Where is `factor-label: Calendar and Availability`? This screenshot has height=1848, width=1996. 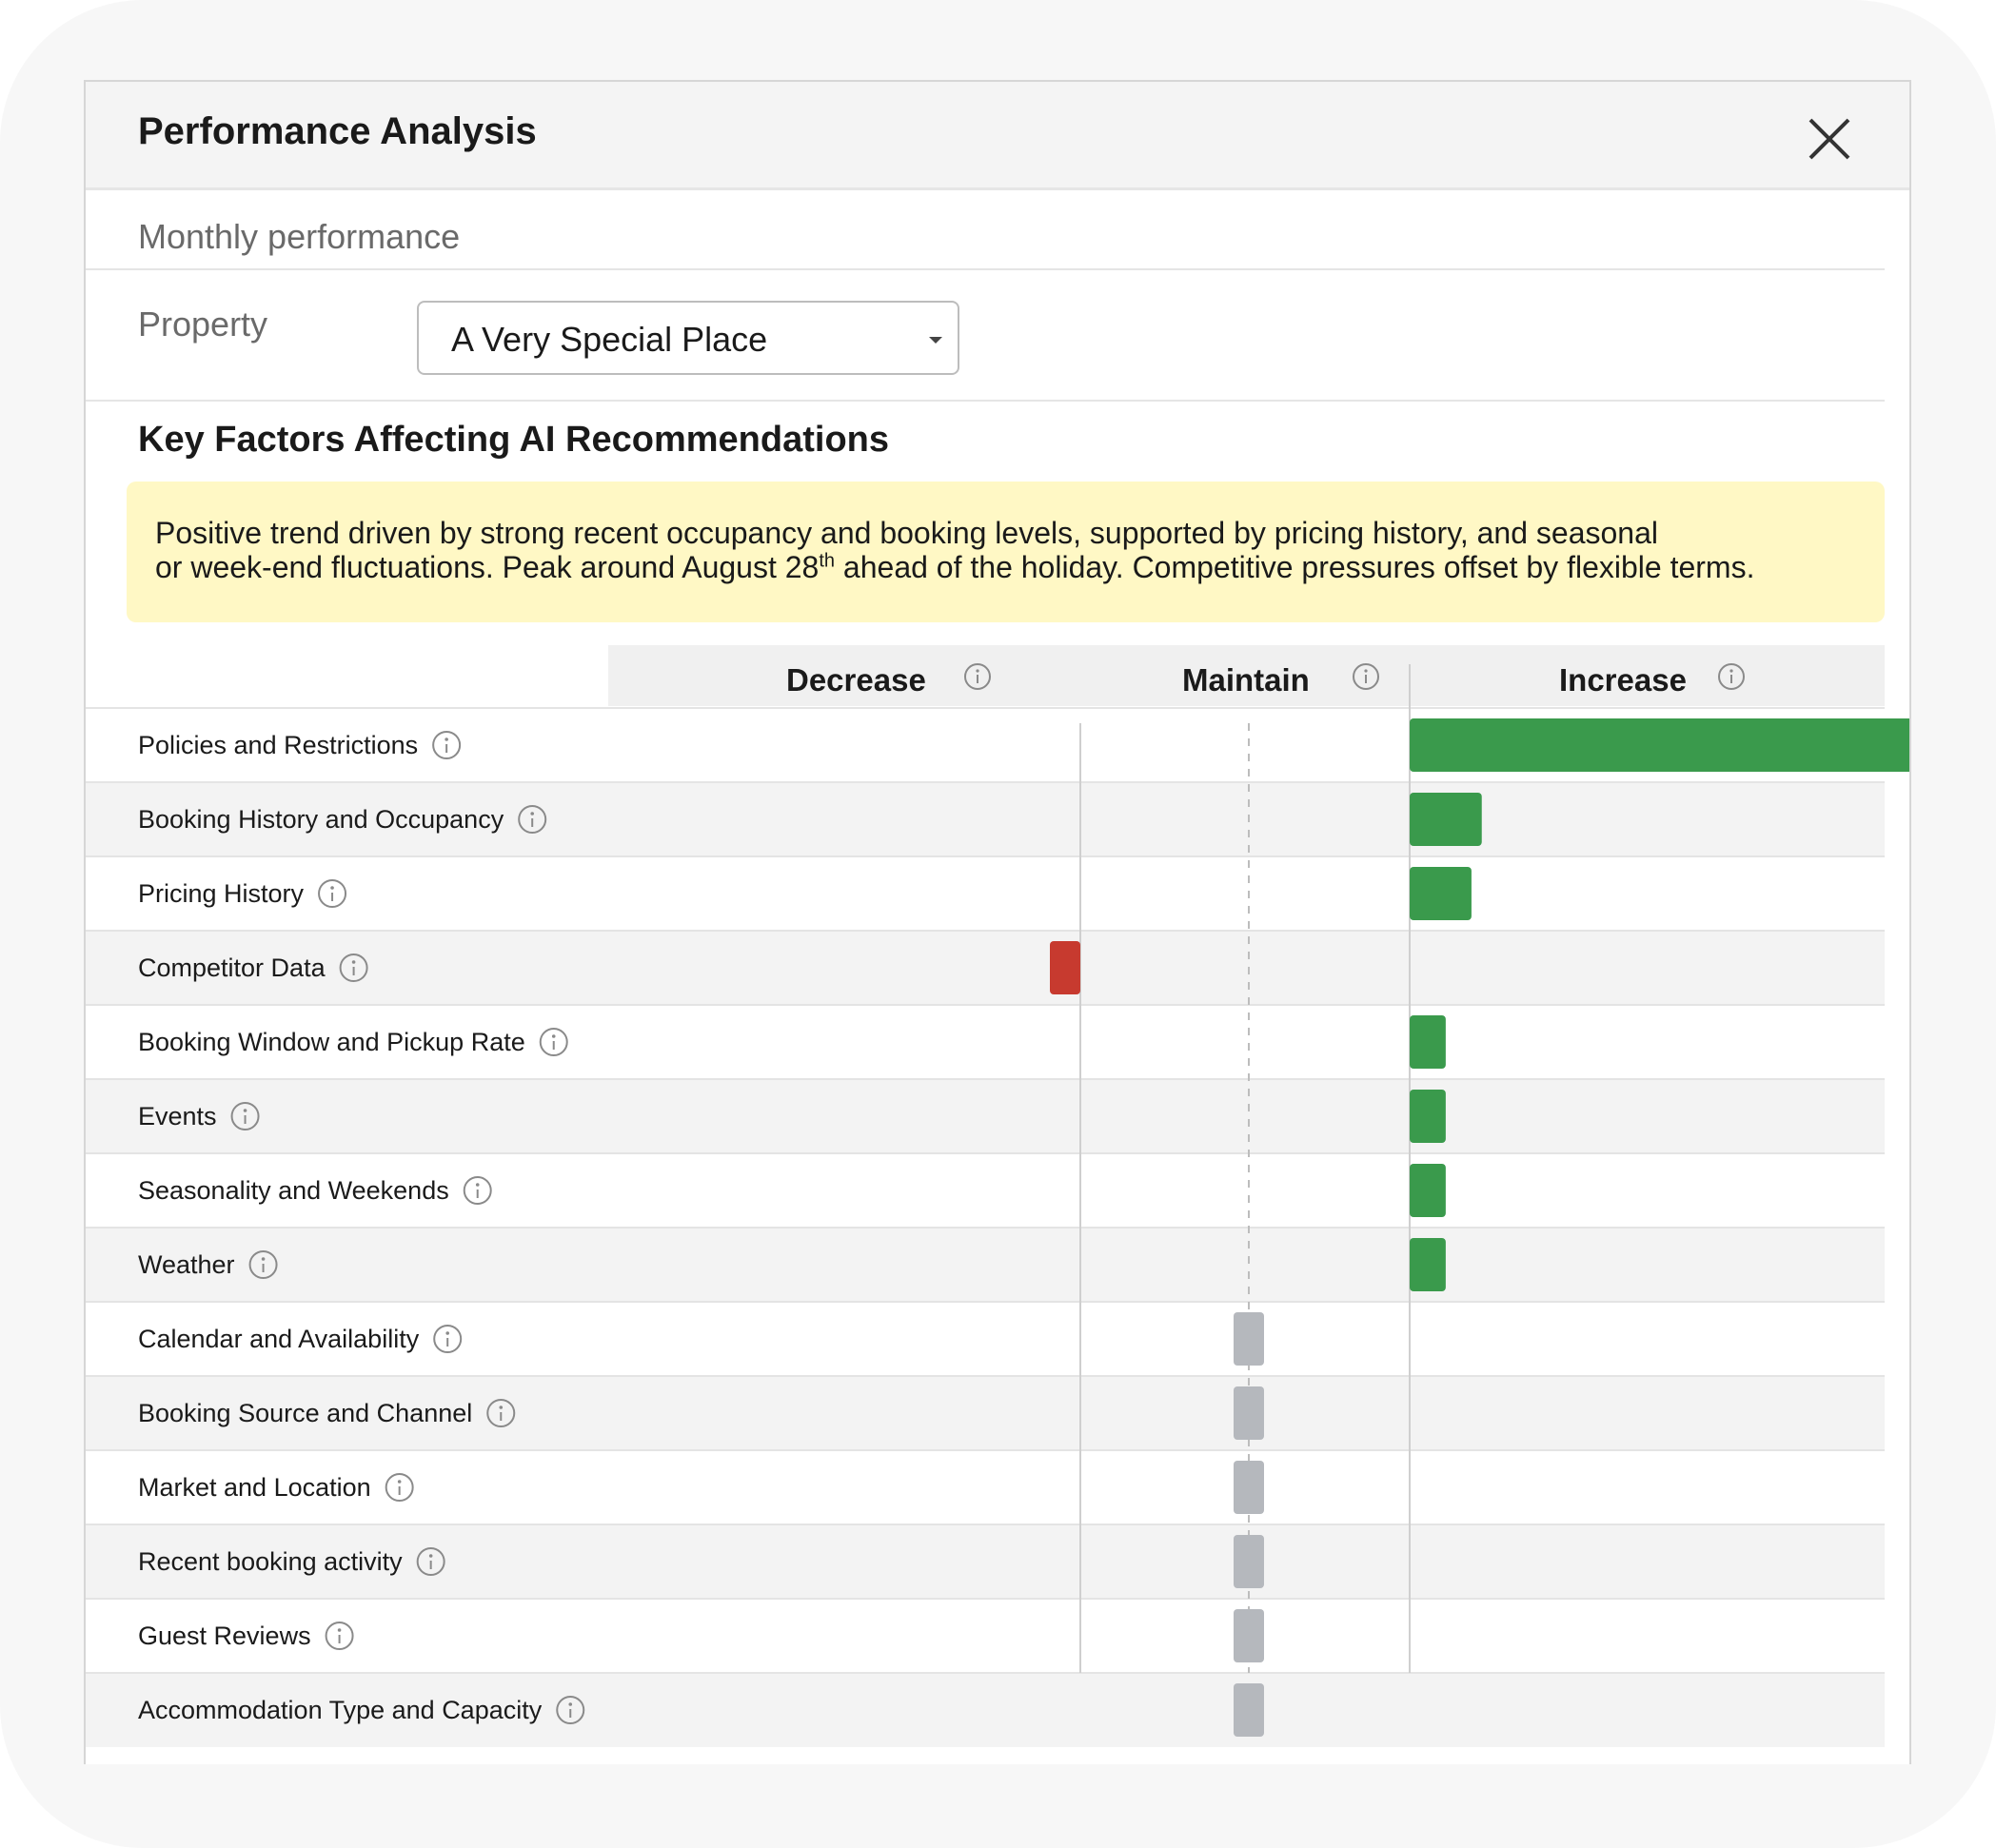 factor-label: Calendar and Availability is located at coordinates (279, 1339).